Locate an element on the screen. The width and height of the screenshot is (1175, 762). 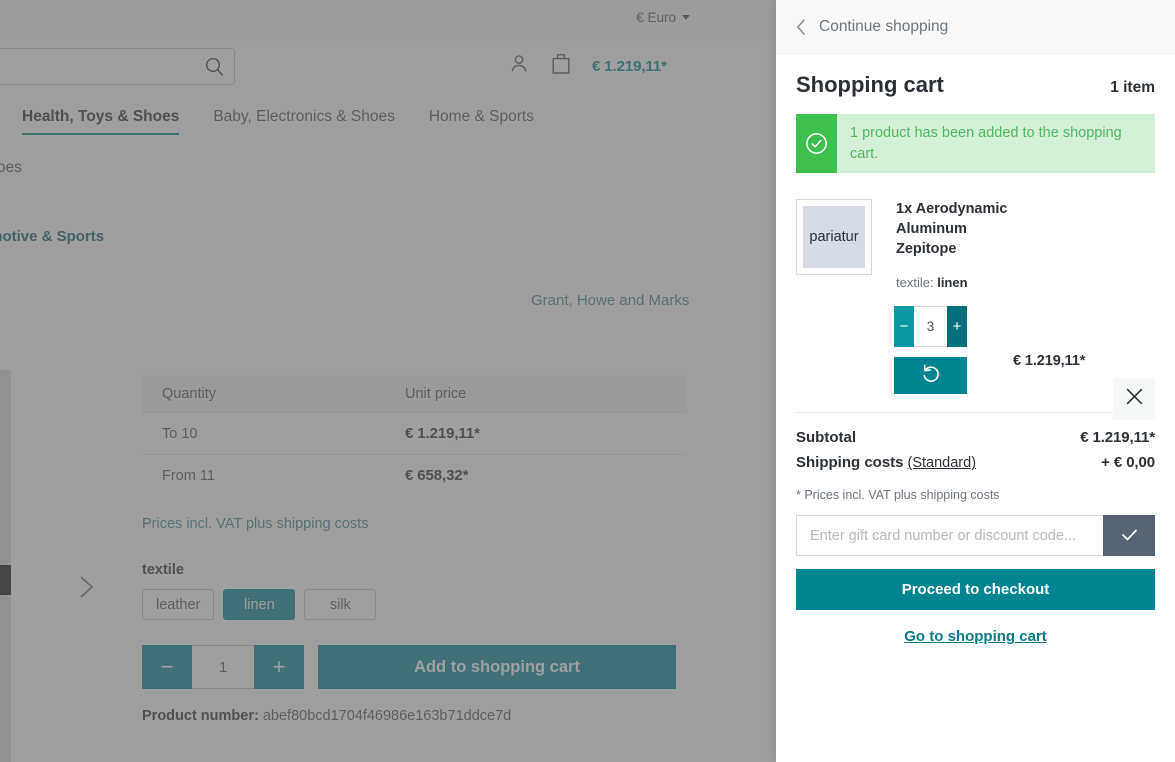
cell-quantity: From 11 is located at coordinates (188, 475).